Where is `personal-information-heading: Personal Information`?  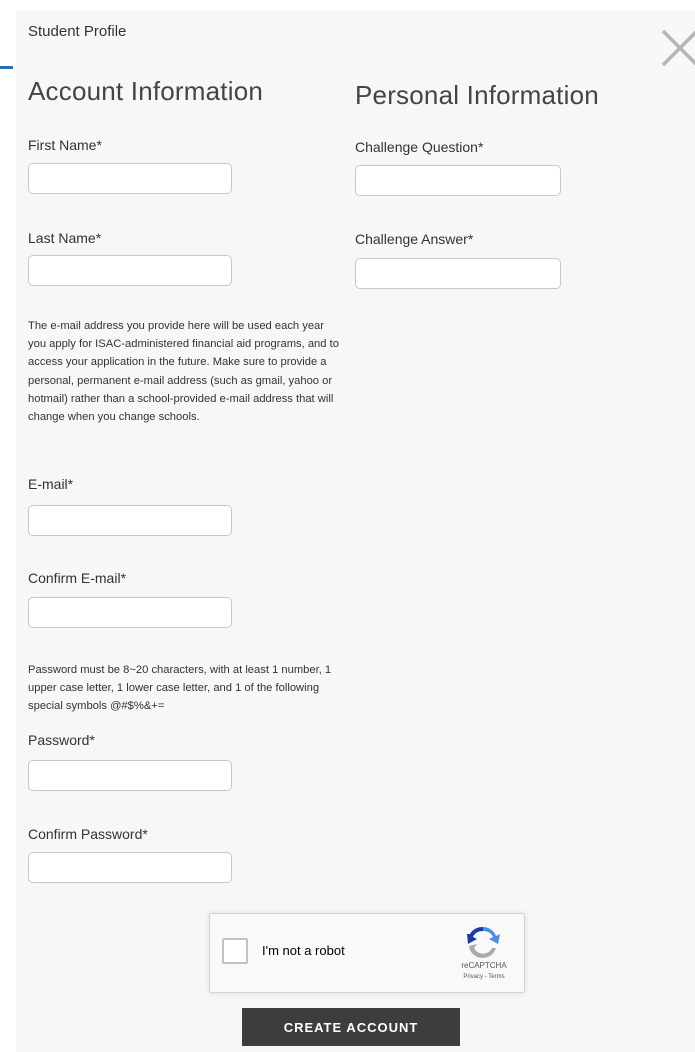 personal-information-heading: Personal Information is located at coordinates (477, 95).